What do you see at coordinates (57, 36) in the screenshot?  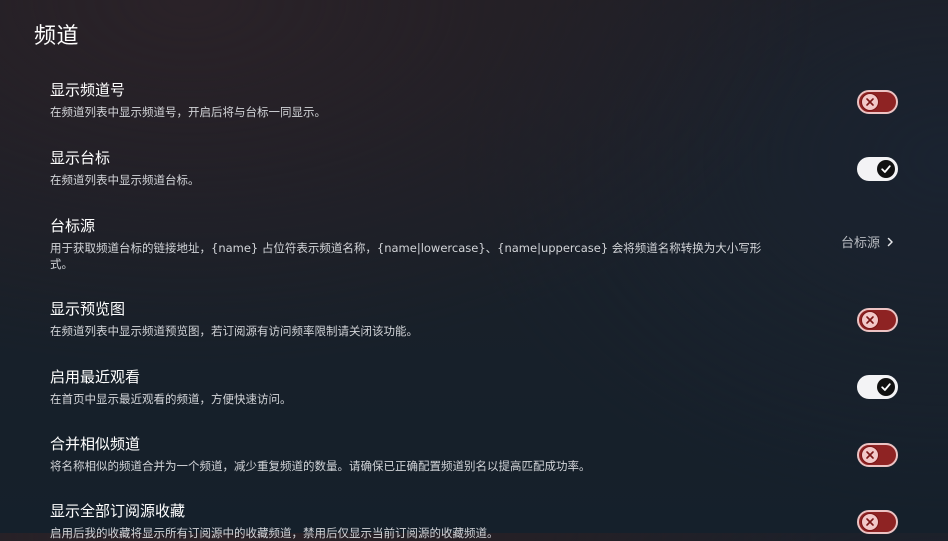 I see `page-title: 频道` at bounding box center [57, 36].